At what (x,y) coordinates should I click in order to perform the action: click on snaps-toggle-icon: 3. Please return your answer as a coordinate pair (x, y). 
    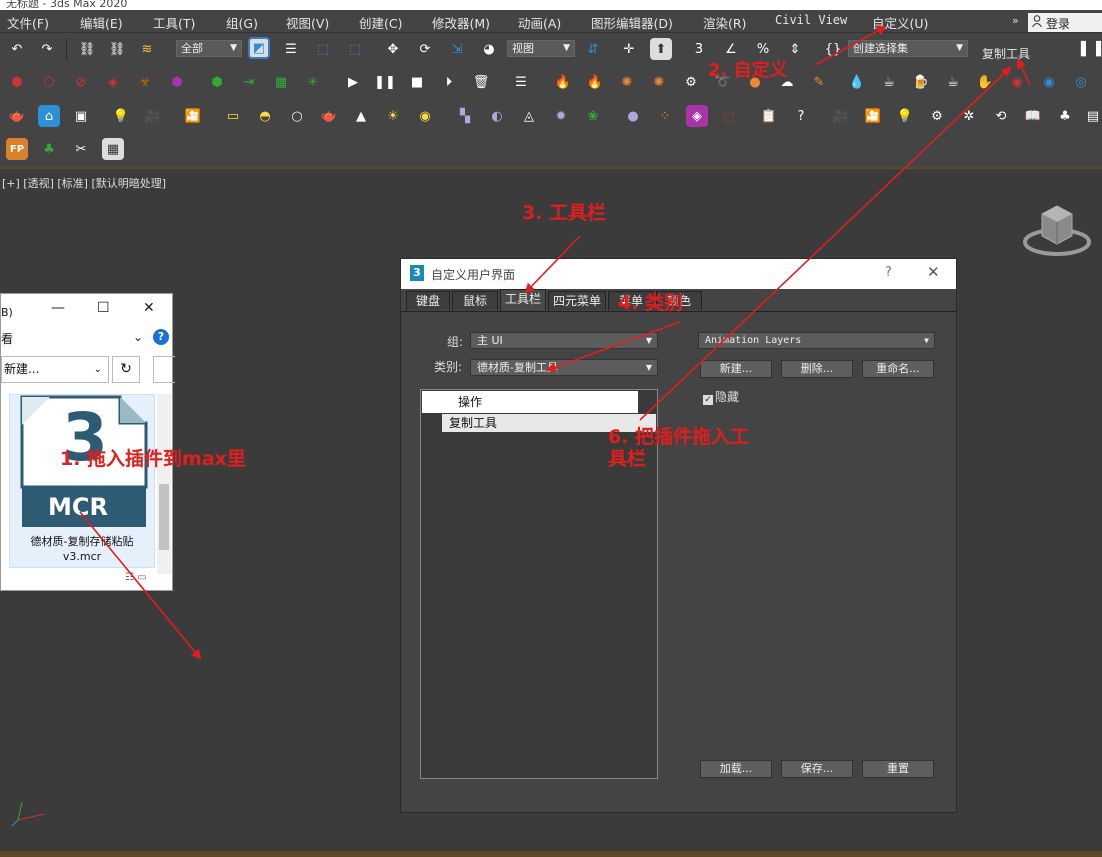
    Looking at the image, I should click on (699, 49).